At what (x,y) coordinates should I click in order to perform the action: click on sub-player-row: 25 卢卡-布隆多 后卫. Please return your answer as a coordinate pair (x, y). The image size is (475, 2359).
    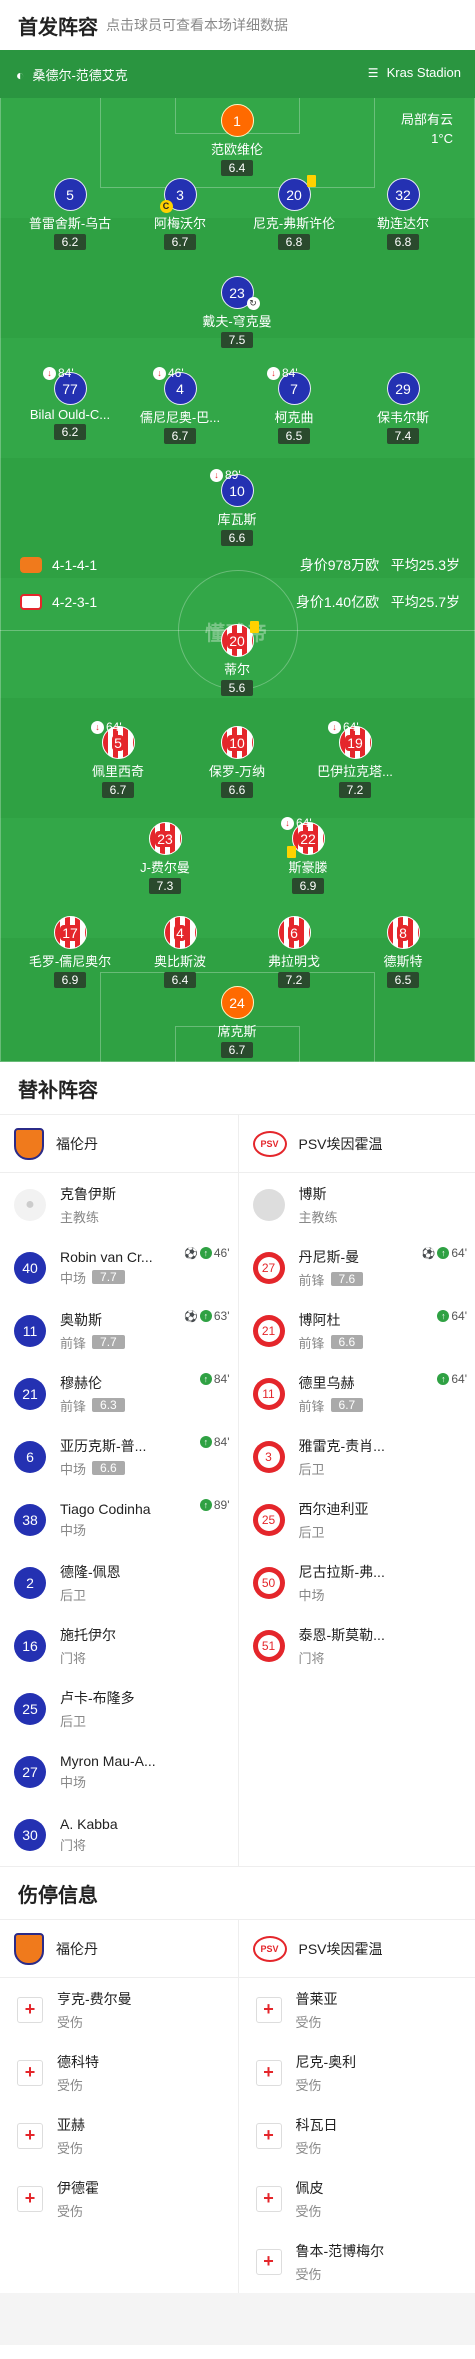
    Looking at the image, I should click on (119, 1708).